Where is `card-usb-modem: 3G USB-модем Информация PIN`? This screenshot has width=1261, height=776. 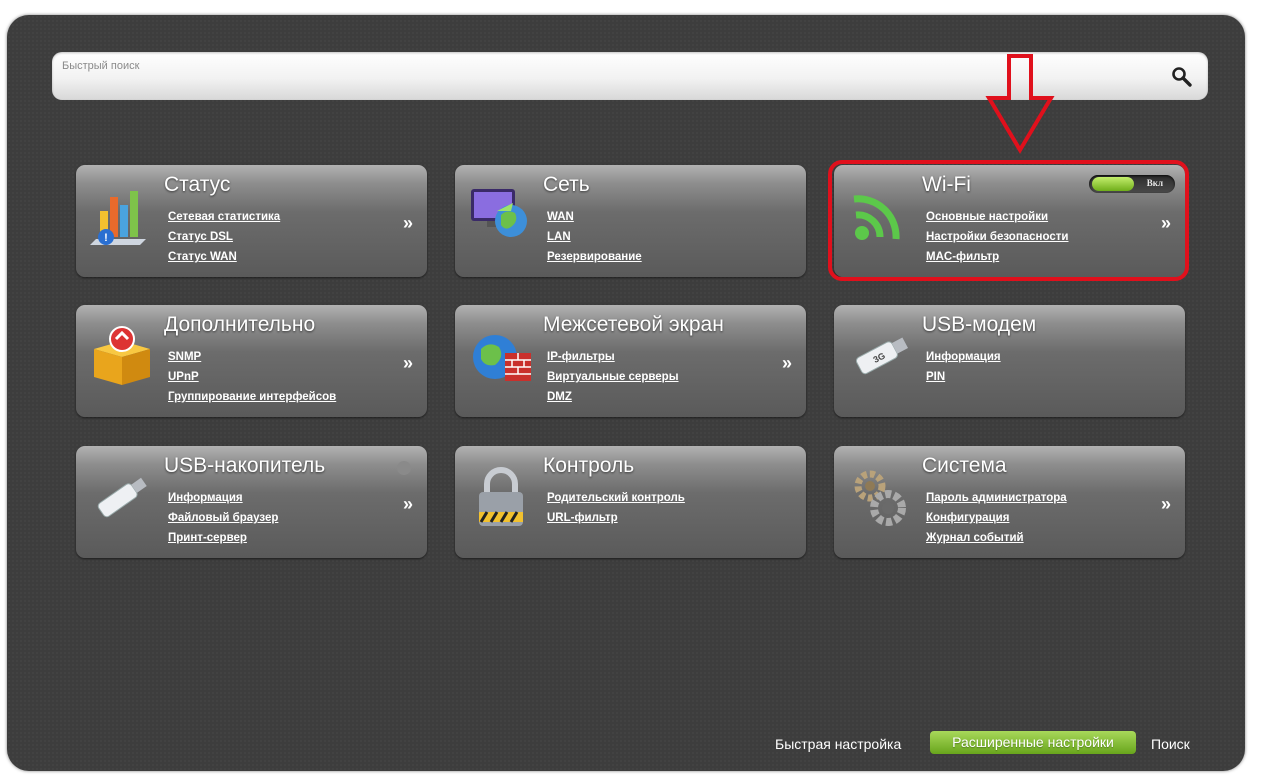 card-usb-modem: 3G USB-модем Информация PIN is located at coordinates (1009, 361).